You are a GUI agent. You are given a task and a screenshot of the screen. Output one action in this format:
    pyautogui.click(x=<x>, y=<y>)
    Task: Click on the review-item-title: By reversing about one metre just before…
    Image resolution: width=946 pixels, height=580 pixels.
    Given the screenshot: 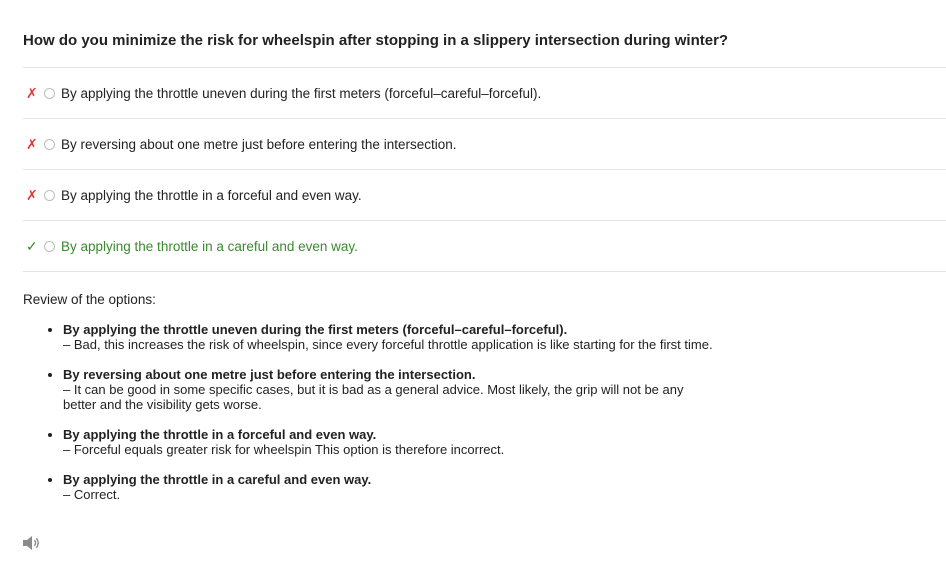 What is the action you would take?
    pyautogui.click(x=269, y=374)
    